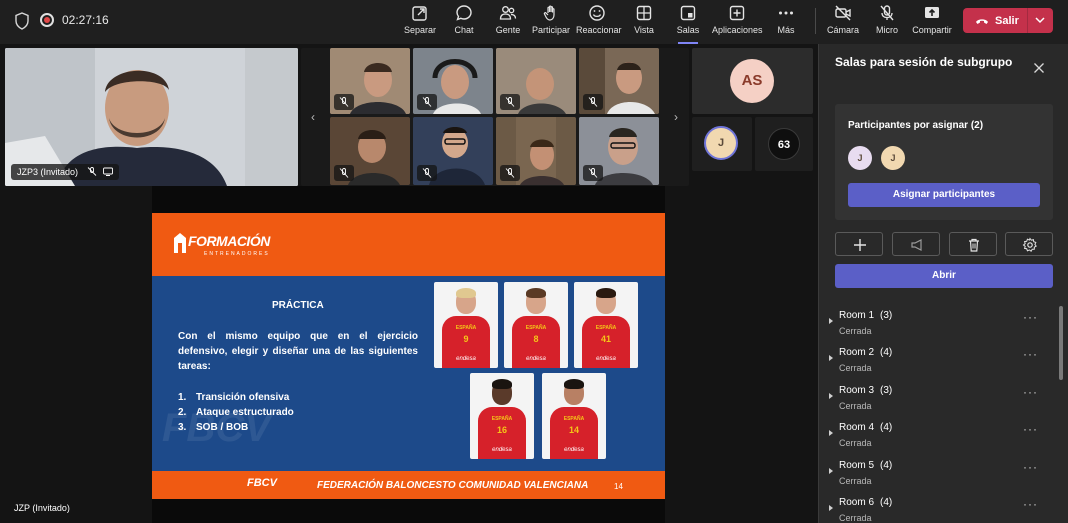 The width and height of the screenshot is (1068, 523). I want to click on close-icon, so click(1039, 68).